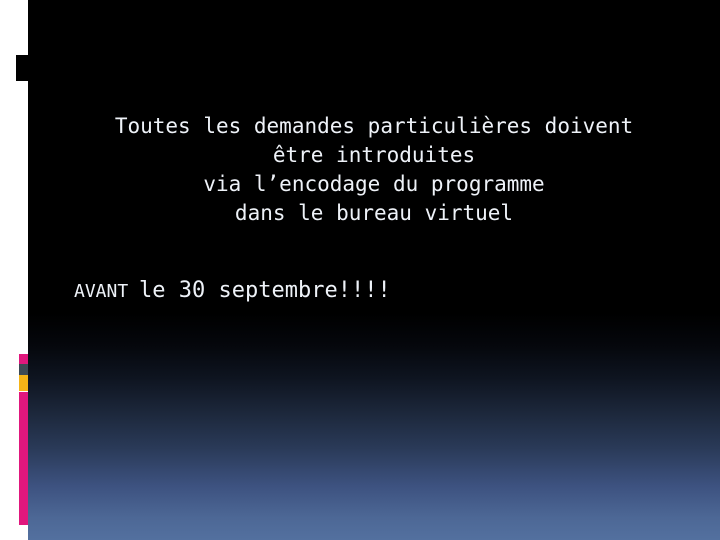  I want to click on accent-segment-gold, so click(23, 383).